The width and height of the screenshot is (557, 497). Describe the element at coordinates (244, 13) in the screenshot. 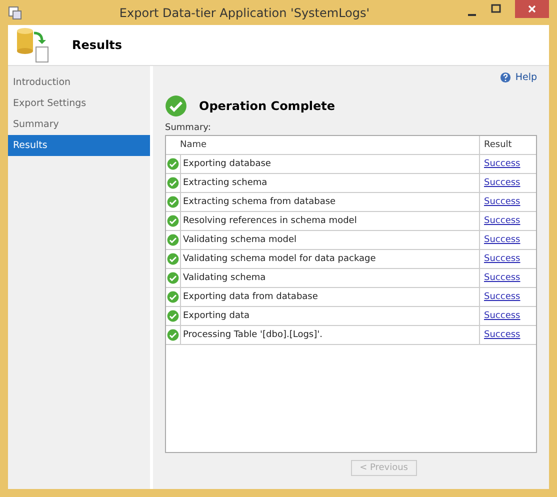

I see `window-title: Export Data-tier Application 'SystemLogs'` at that location.